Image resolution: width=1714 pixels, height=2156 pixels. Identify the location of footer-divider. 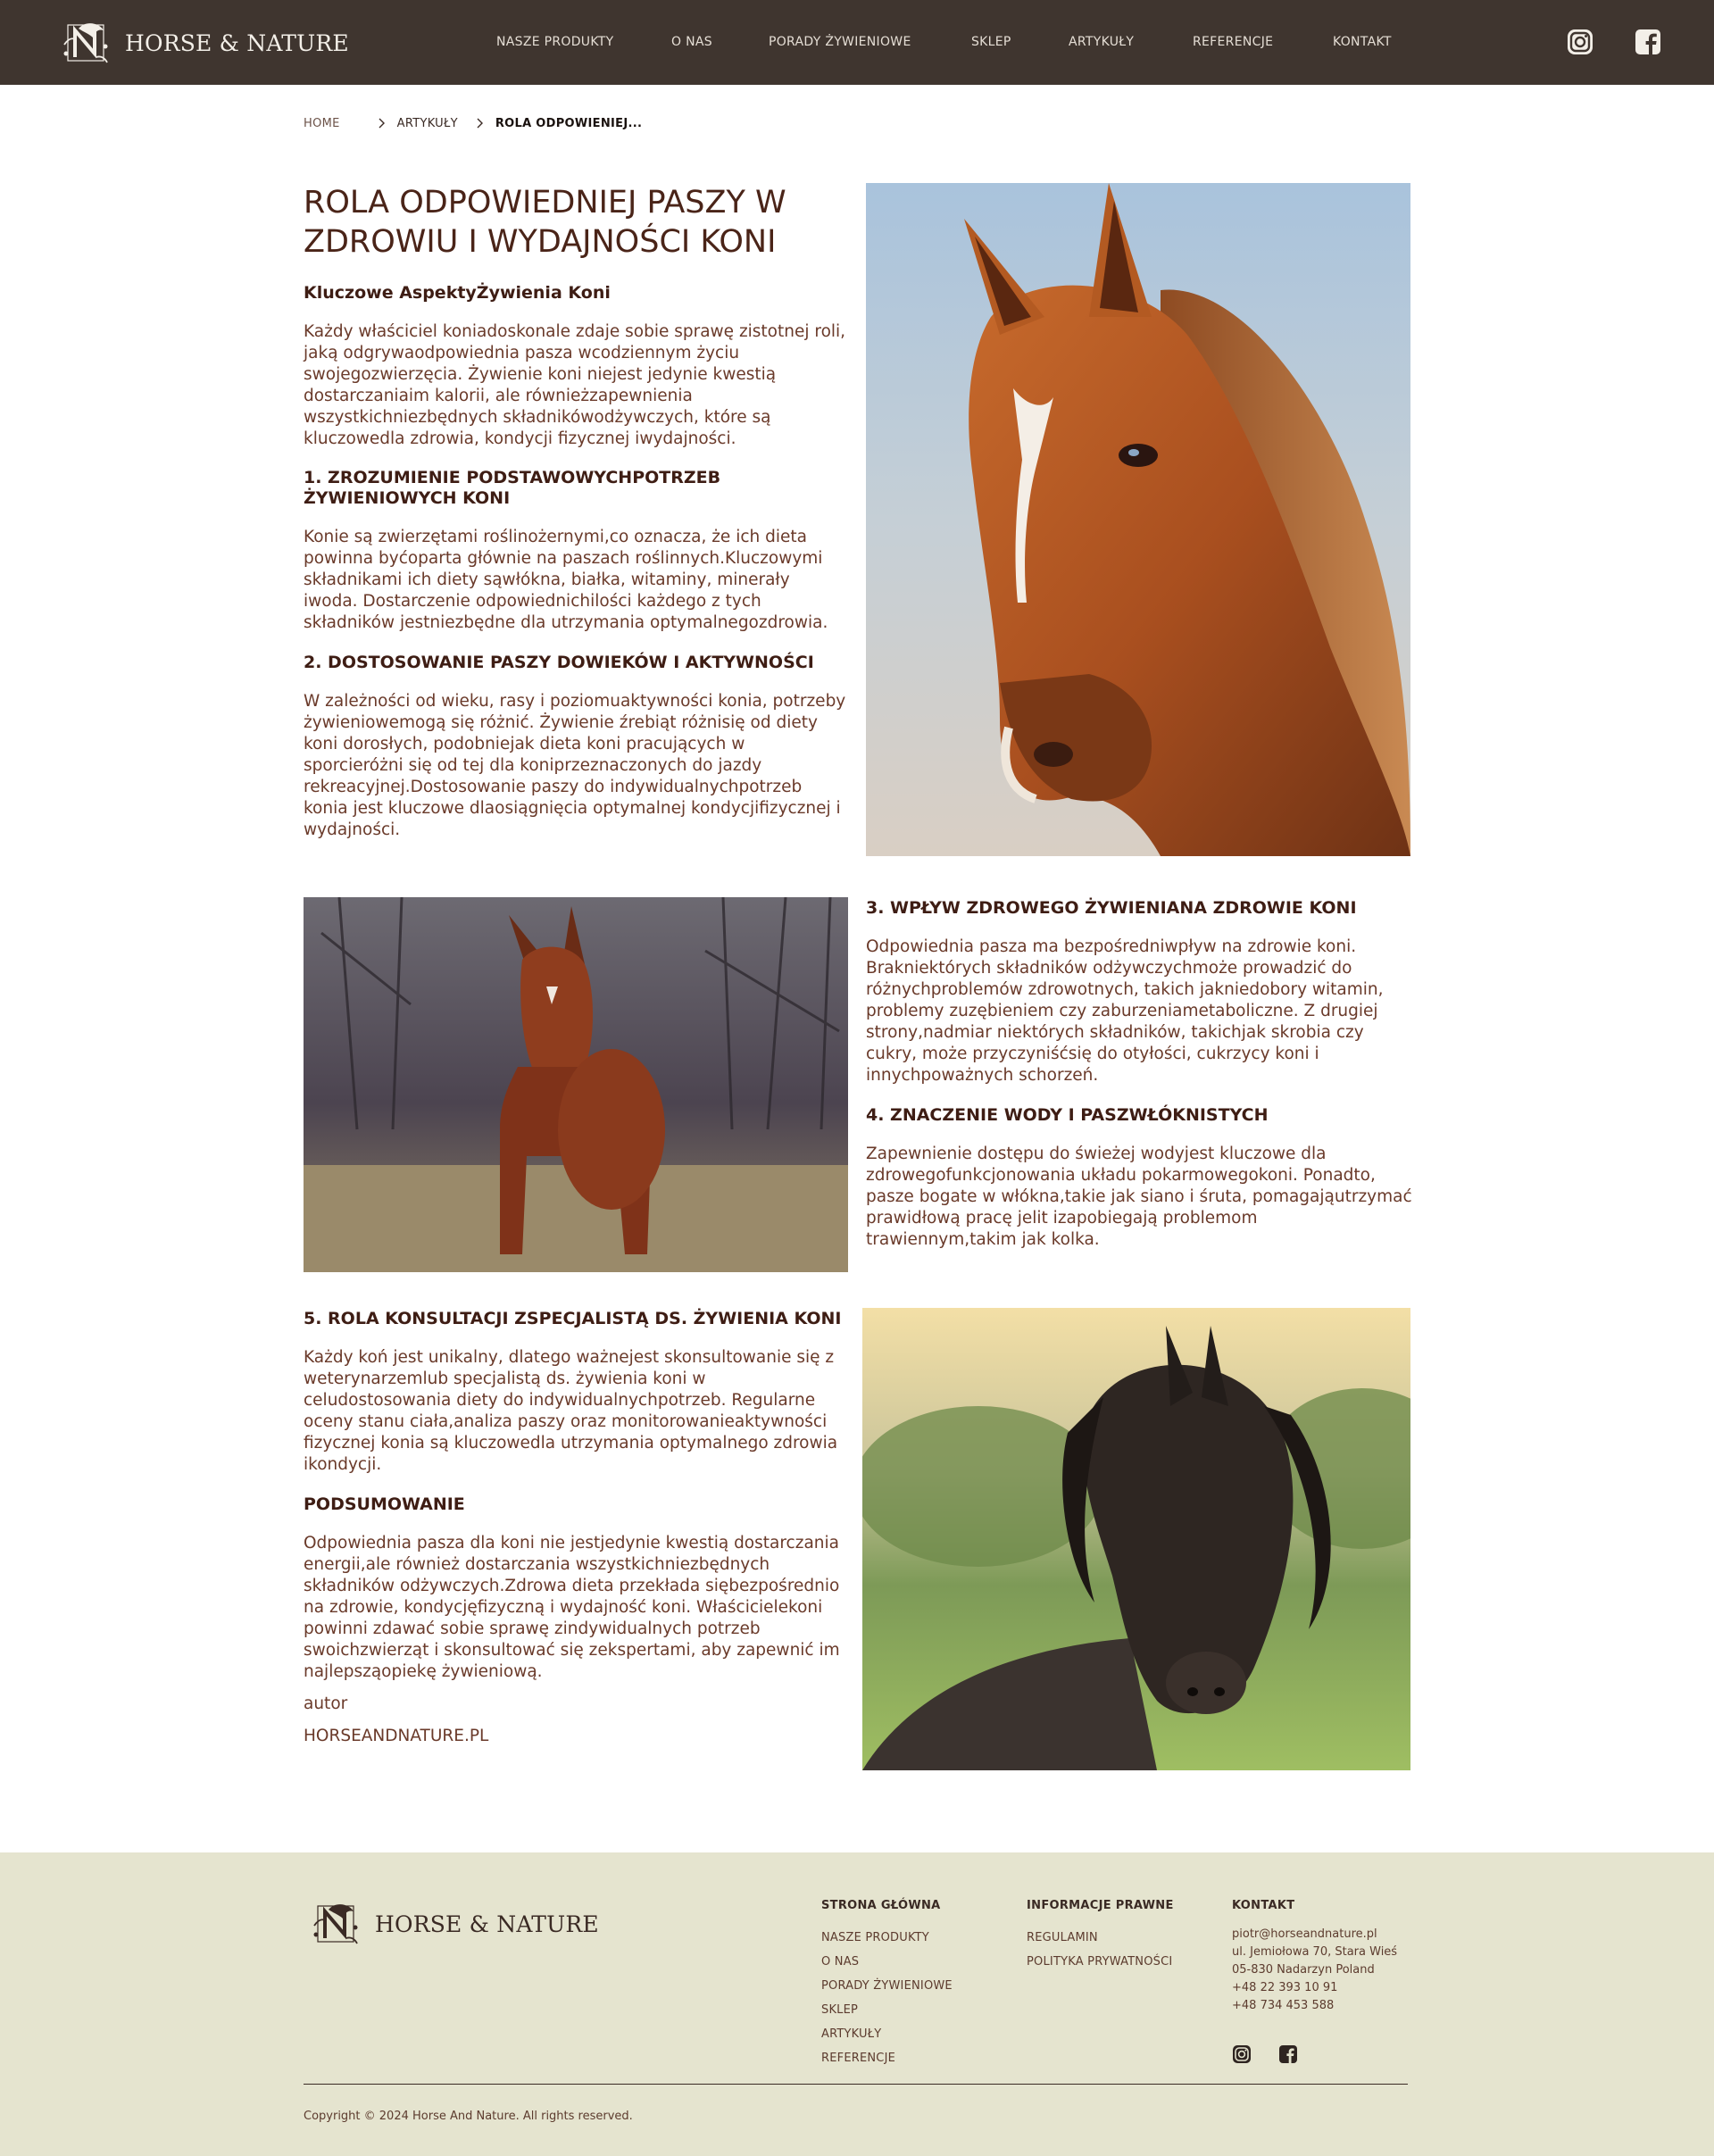
(856, 2084).